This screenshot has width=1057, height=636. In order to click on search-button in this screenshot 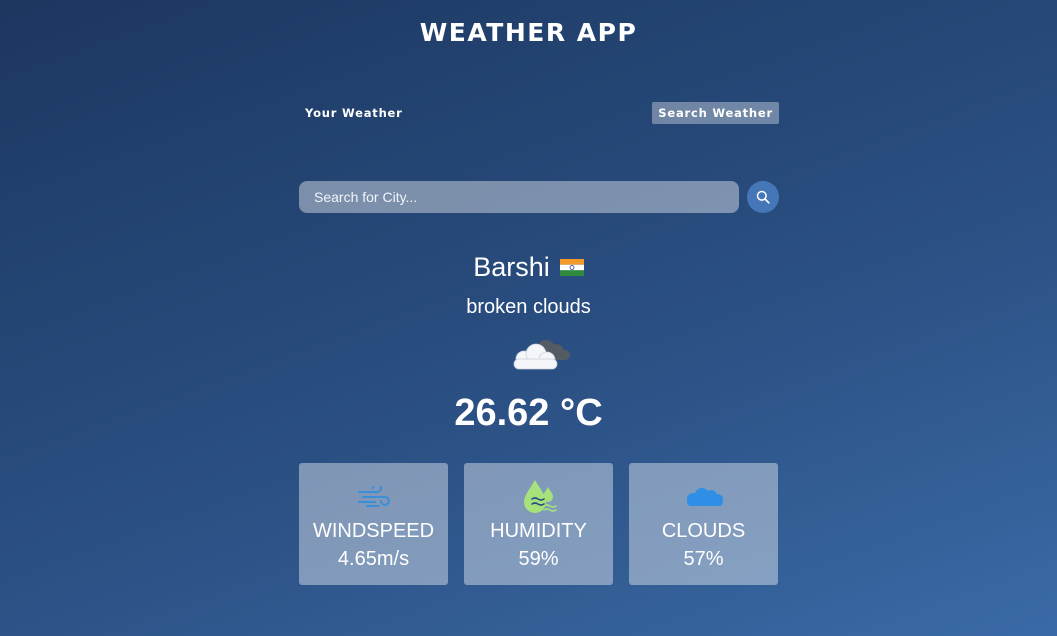, I will do `click(763, 197)`.